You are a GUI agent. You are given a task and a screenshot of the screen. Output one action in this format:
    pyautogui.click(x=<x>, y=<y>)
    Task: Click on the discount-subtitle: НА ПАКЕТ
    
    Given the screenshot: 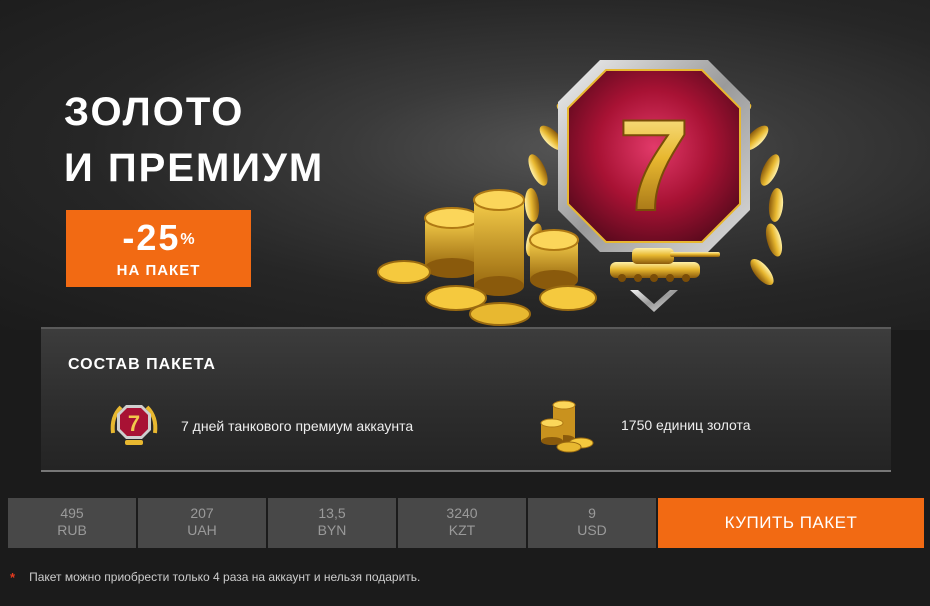 What is the action you would take?
    pyautogui.click(x=158, y=270)
    